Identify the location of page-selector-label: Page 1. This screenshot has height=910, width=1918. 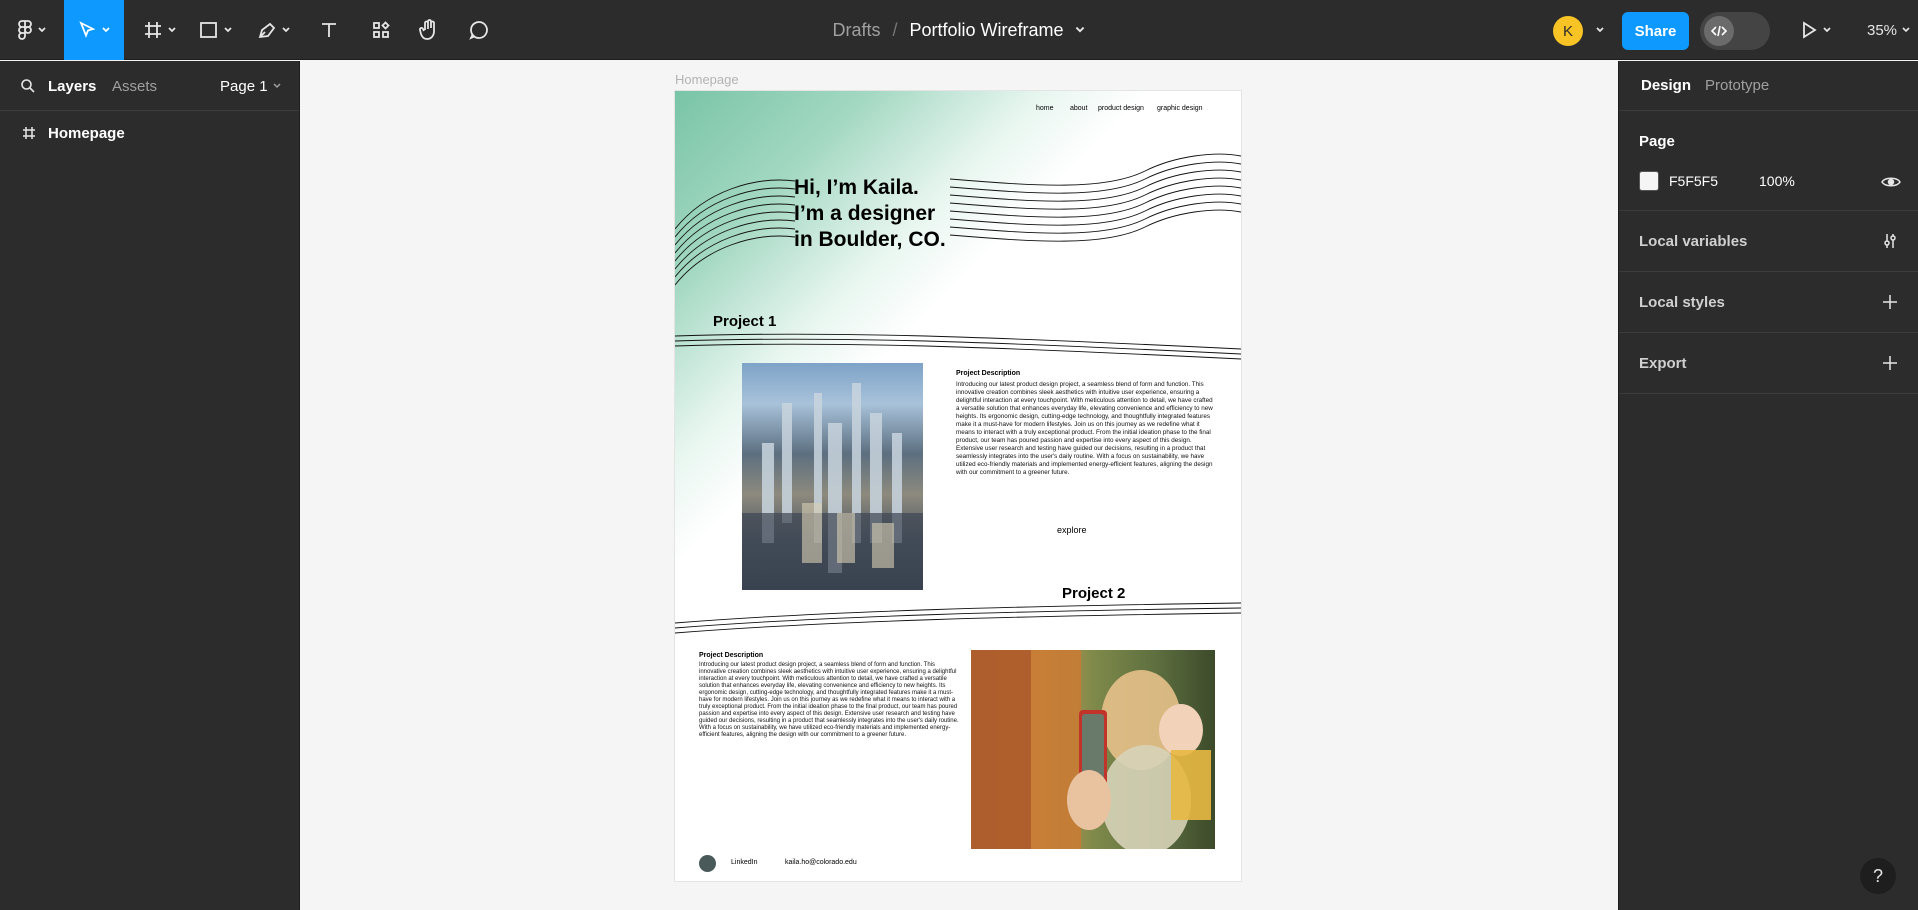
(244, 86).